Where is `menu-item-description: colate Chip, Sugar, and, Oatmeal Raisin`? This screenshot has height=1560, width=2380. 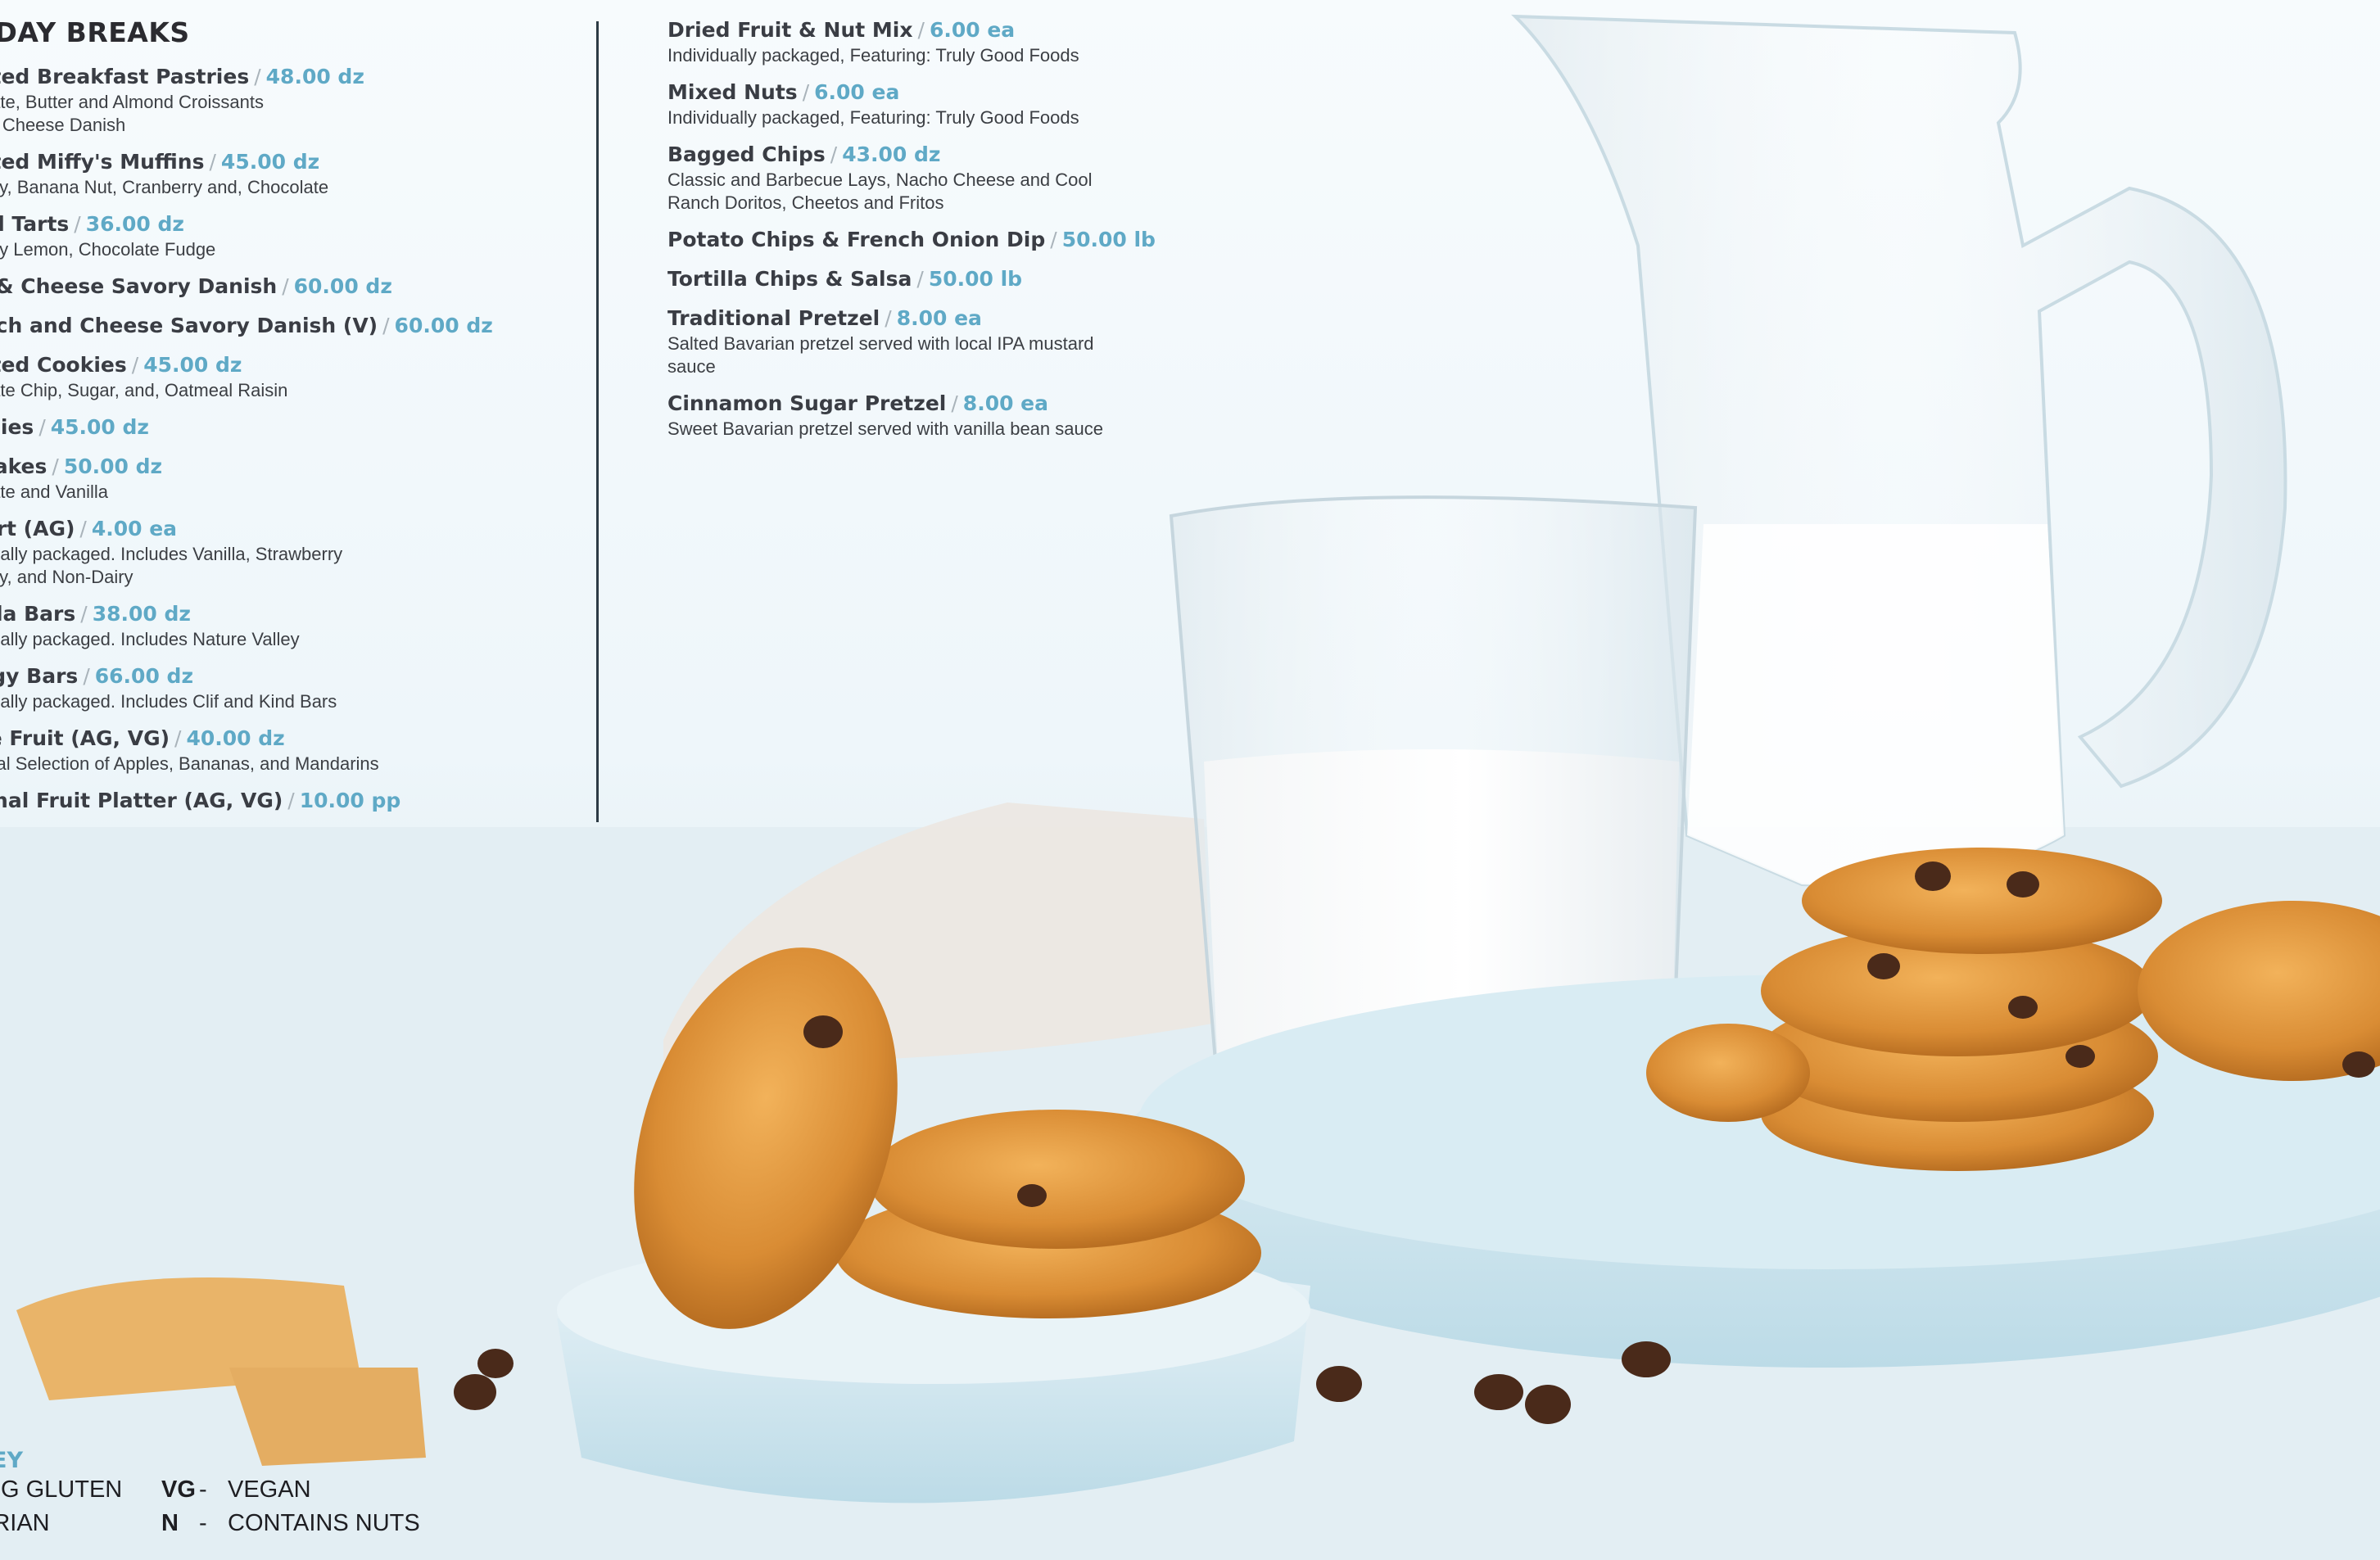
menu-item-description: colate Chip, Sugar, and, Oatmeal Raisin is located at coordinates (144, 390).